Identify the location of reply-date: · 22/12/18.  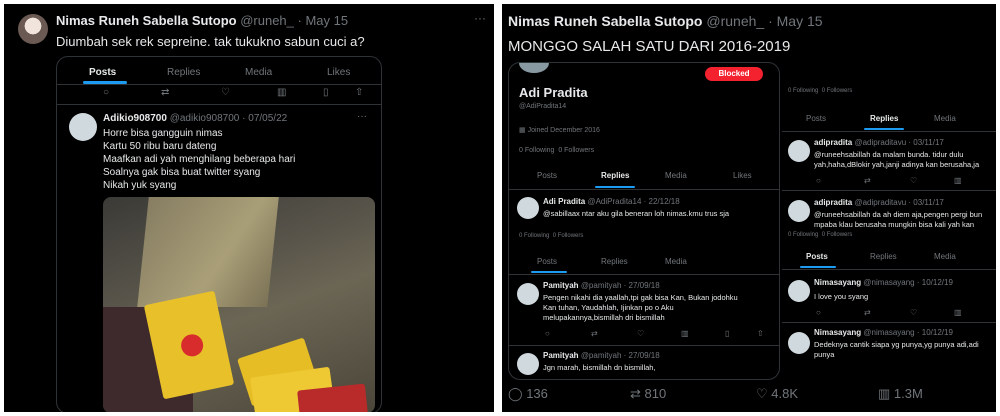
(662, 201).